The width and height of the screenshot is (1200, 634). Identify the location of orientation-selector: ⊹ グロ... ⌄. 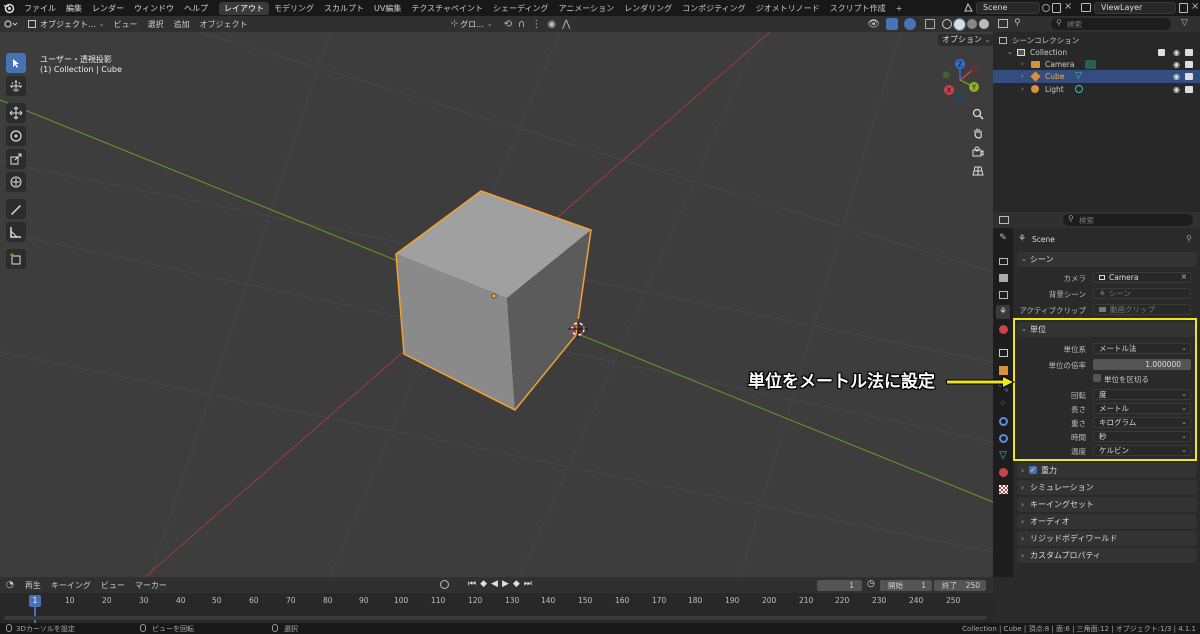
(472, 24).